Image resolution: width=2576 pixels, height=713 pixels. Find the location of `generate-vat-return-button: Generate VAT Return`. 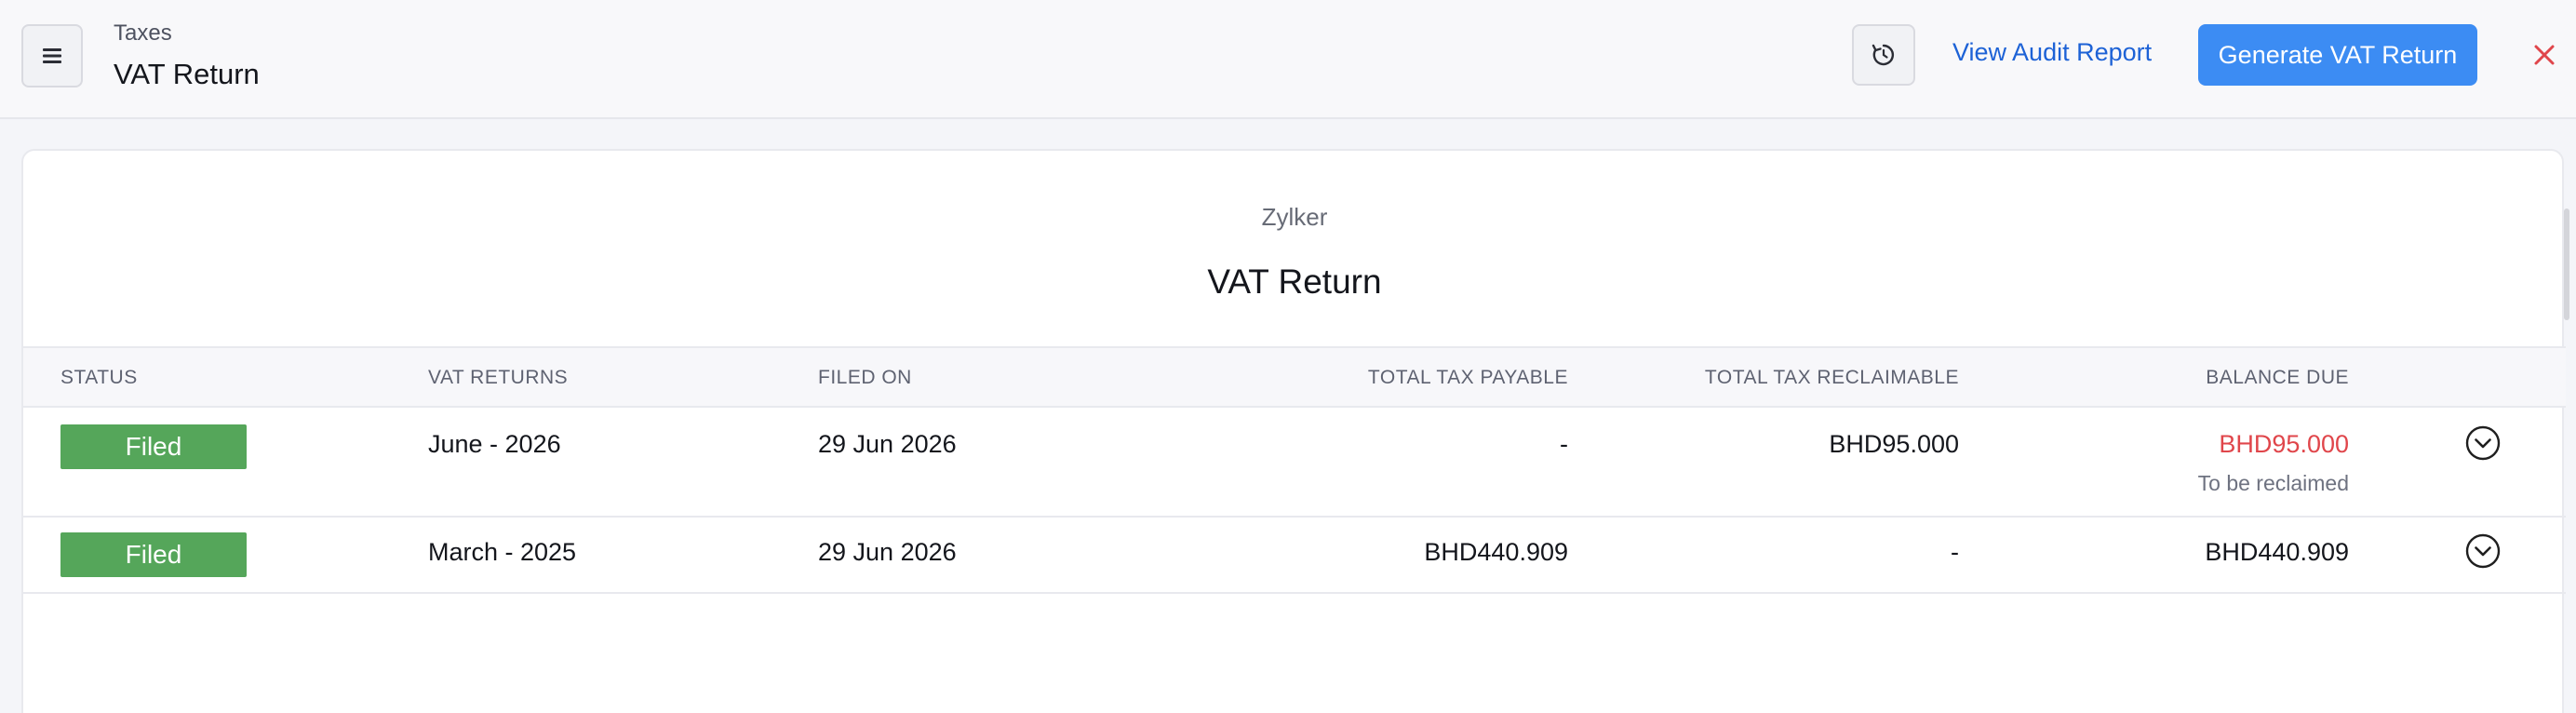

generate-vat-return-button: Generate VAT Return is located at coordinates (2337, 55).